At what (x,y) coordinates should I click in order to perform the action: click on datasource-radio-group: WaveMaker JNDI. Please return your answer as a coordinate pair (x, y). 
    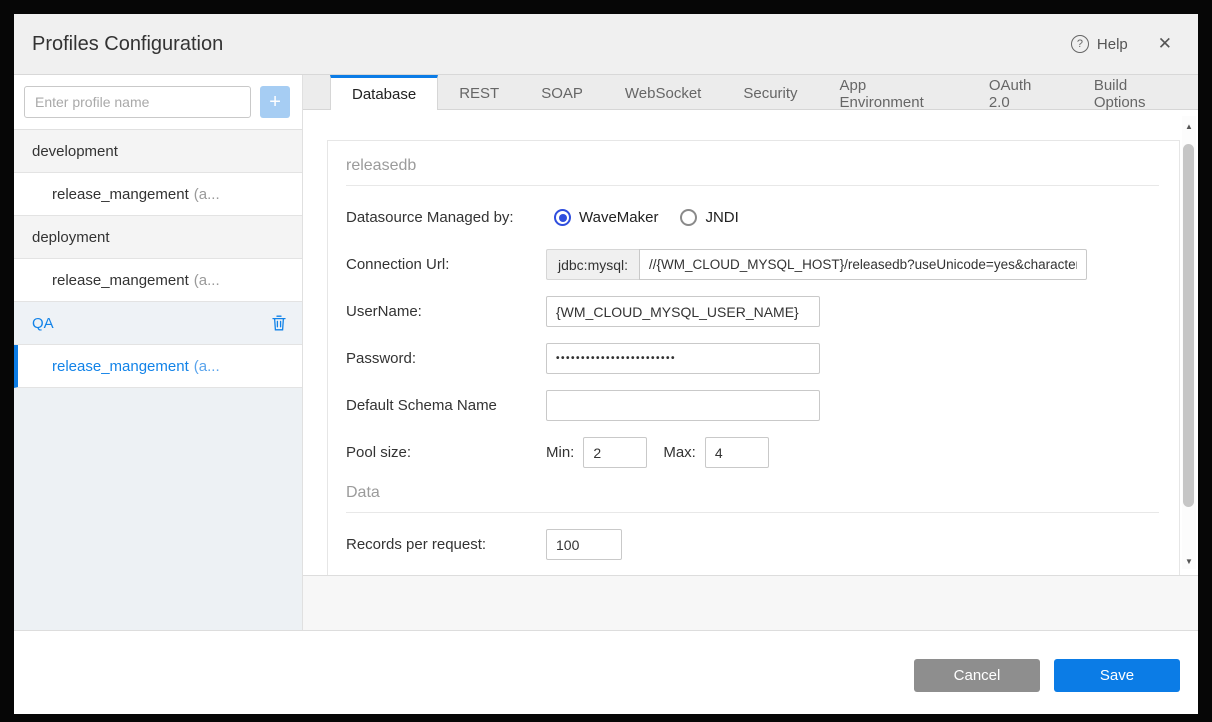
    Looking at the image, I should click on (646, 217).